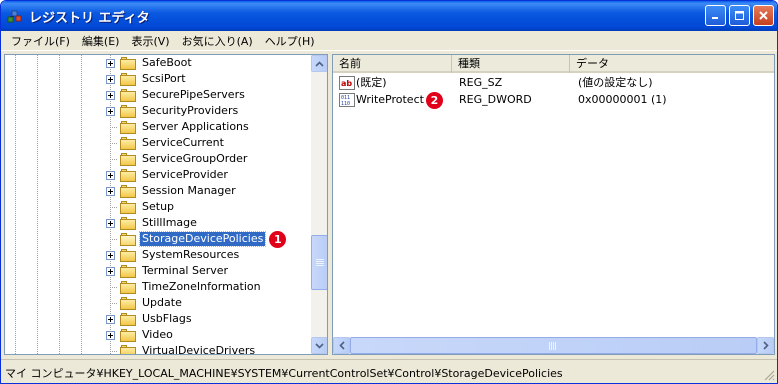 This screenshot has width=778, height=384. What do you see at coordinates (140, 335) in the screenshot?
I see `tree-node: Video` at bounding box center [140, 335].